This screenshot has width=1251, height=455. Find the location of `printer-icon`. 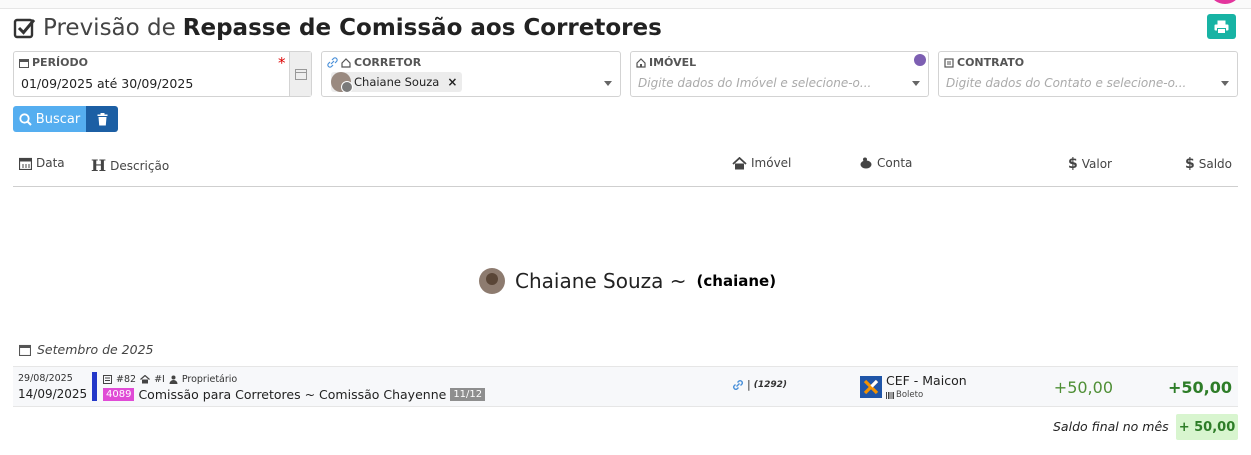

printer-icon is located at coordinates (1221, 27).